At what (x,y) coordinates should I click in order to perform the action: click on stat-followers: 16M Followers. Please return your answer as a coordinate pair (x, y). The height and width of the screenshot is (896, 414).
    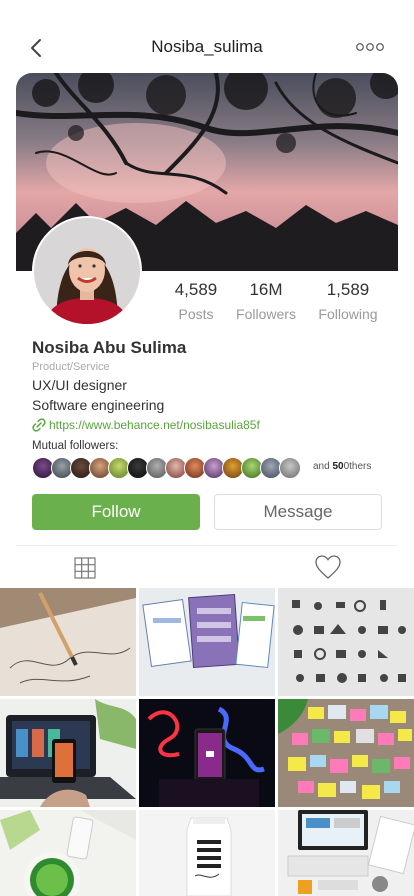
    Looking at the image, I should click on (266, 301).